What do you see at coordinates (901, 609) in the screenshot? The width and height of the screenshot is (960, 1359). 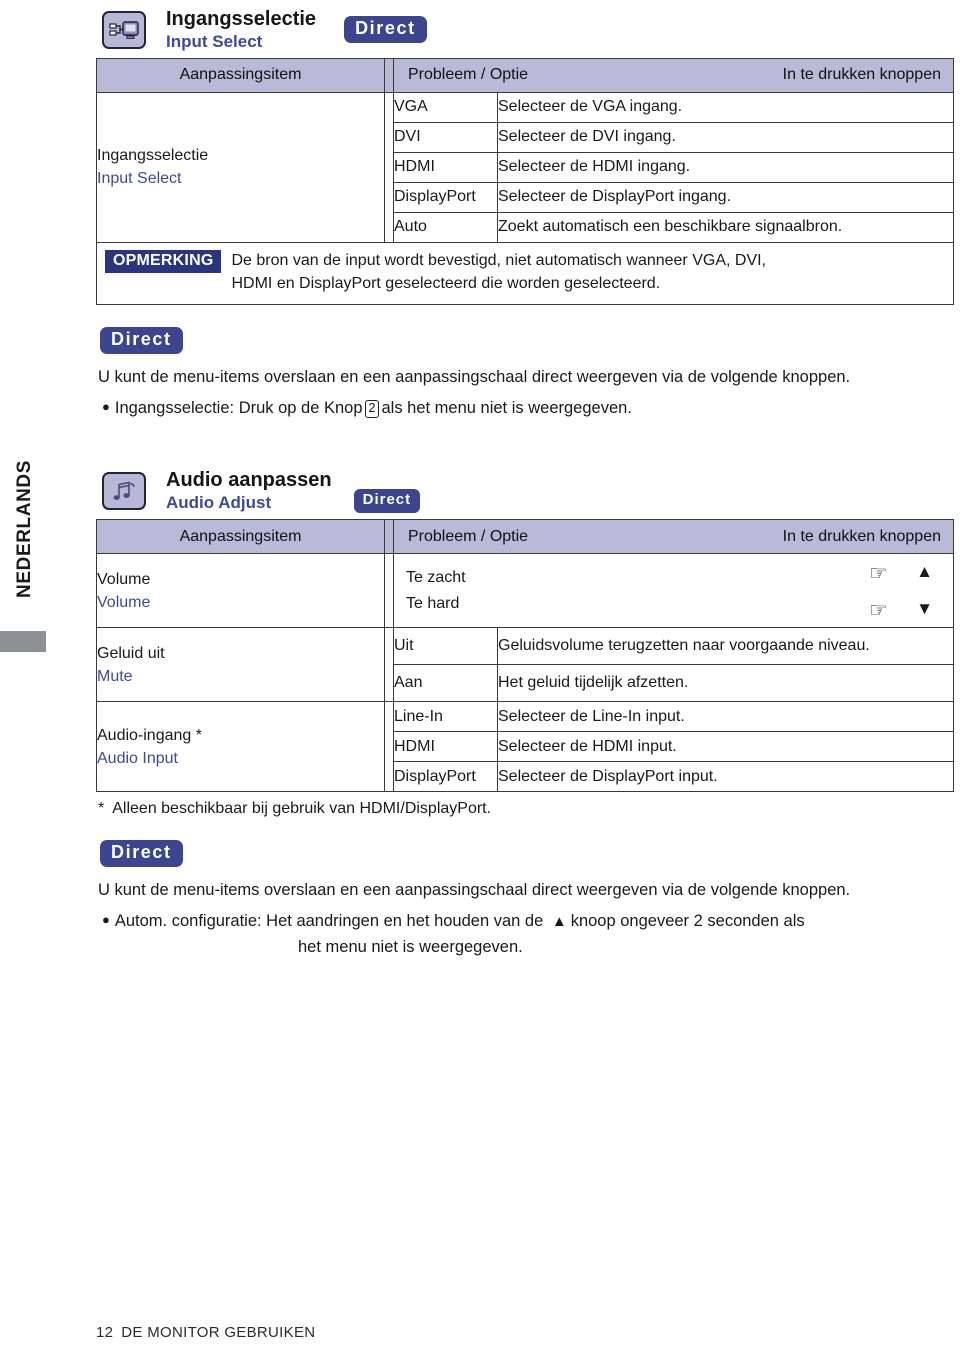 I see `volume-button-row-2: ☜ ▼` at bounding box center [901, 609].